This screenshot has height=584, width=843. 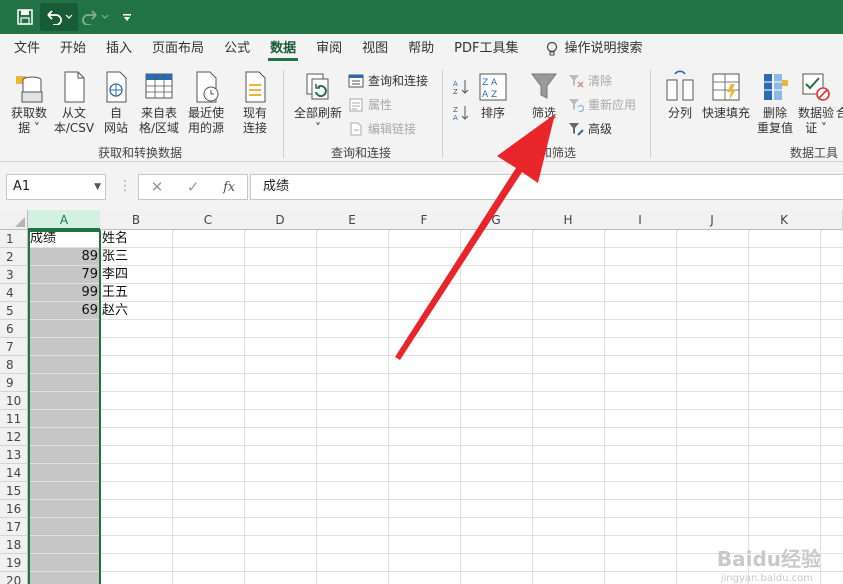 What do you see at coordinates (206, 103) in the screenshot?
I see `recent-sources-button: 最近使 用的源` at bounding box center [206, 103].